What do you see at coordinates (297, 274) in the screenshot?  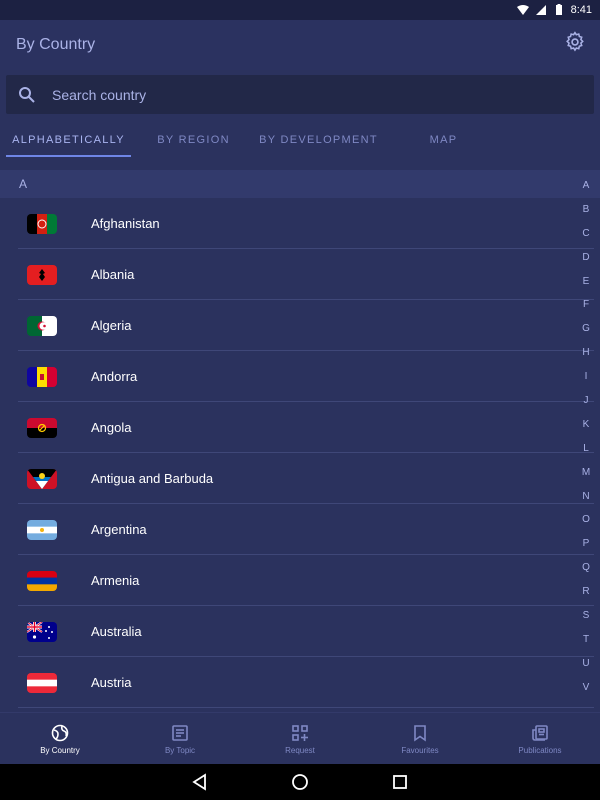 I see `country-row-albania: Albania` at bounding box center [297, 274].